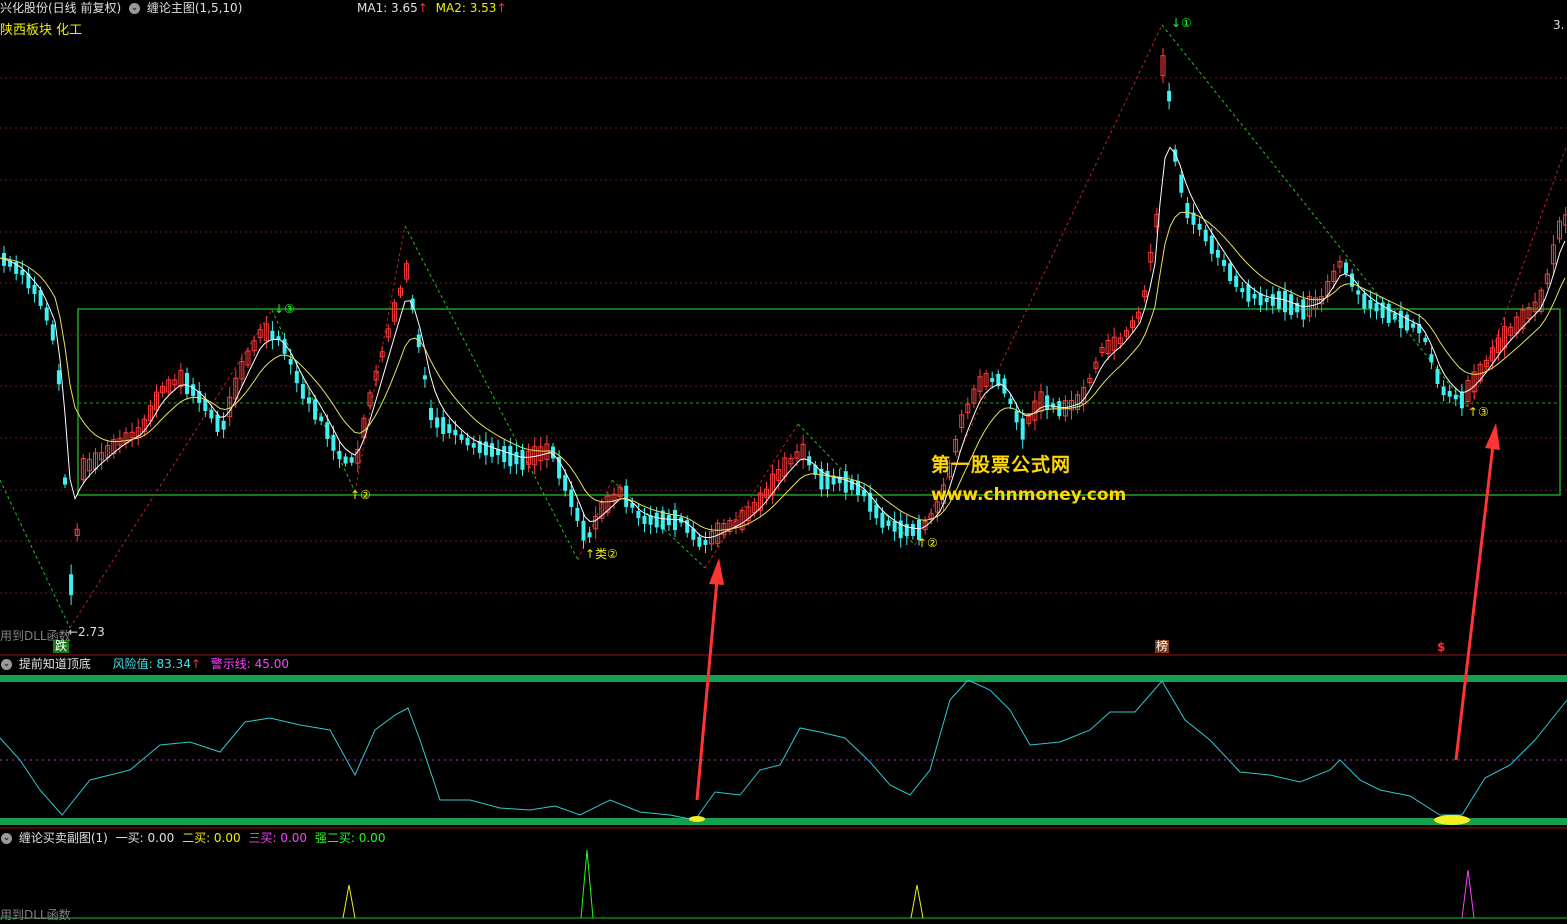  What do you see at coordinates (360, 495) in the screenshot?
I see `left-low-marker: ↑②` at bounding box center [360, 495].